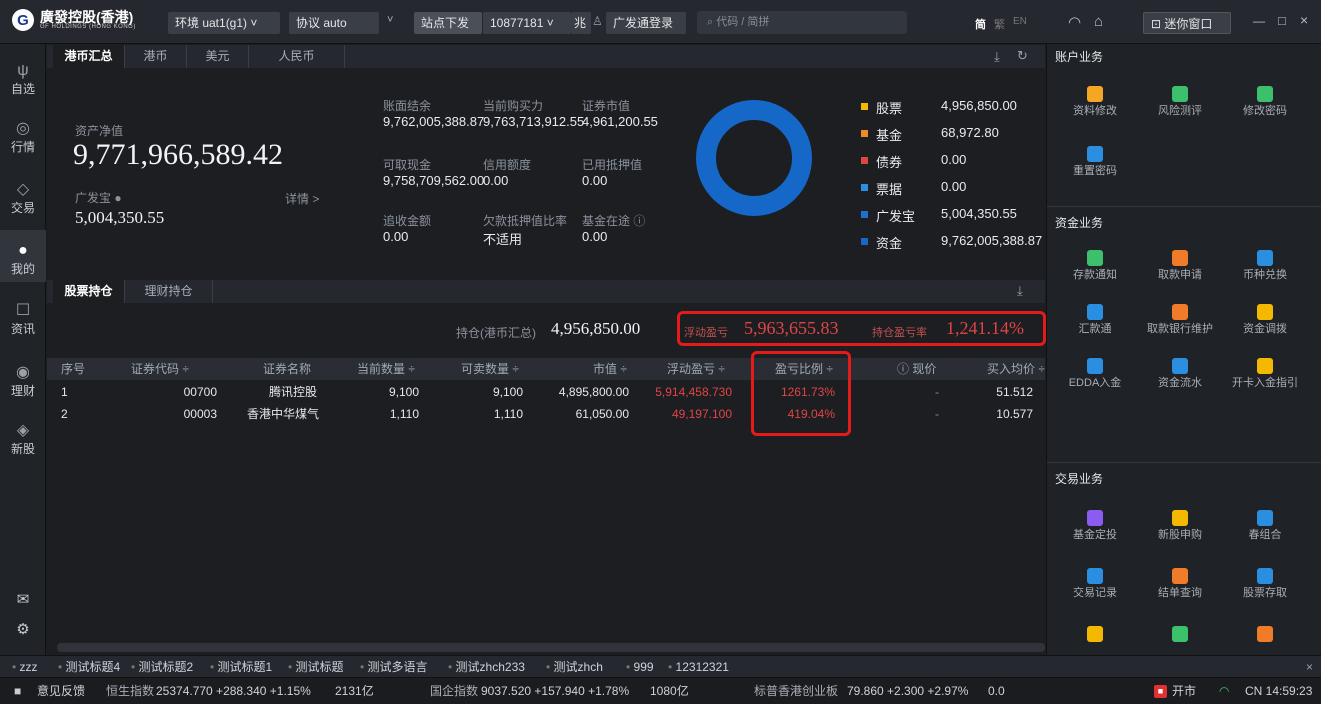 Image resolution: width=1321 pixels, height=704 pixels. I want to click on mini-window-button: ⊡ 迷你窗口, so click(1187, 23).